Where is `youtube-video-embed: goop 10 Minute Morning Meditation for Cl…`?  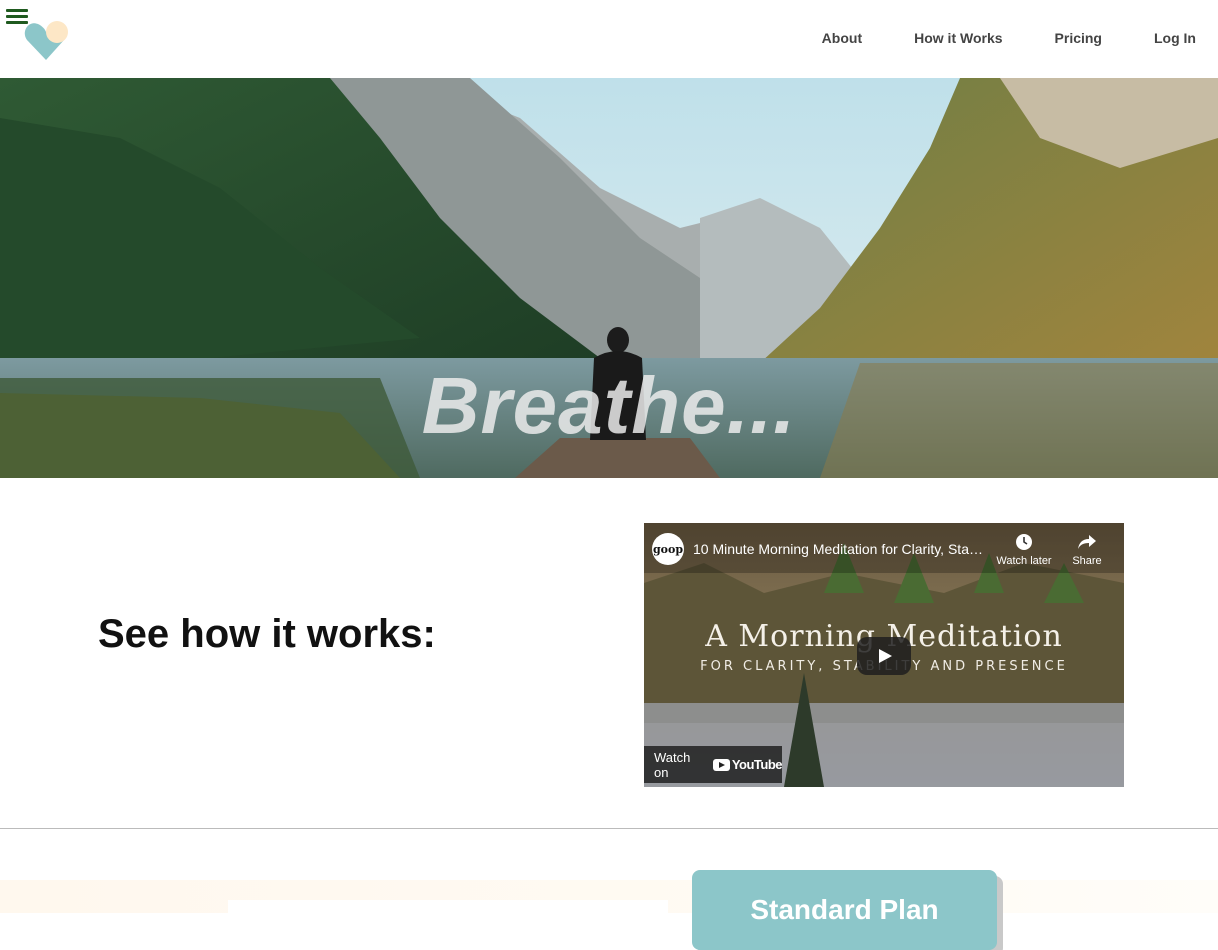 youtube-video-embed: goop 10 Minute Morning Meditation for Cl… is located at coordinates (884, 655).